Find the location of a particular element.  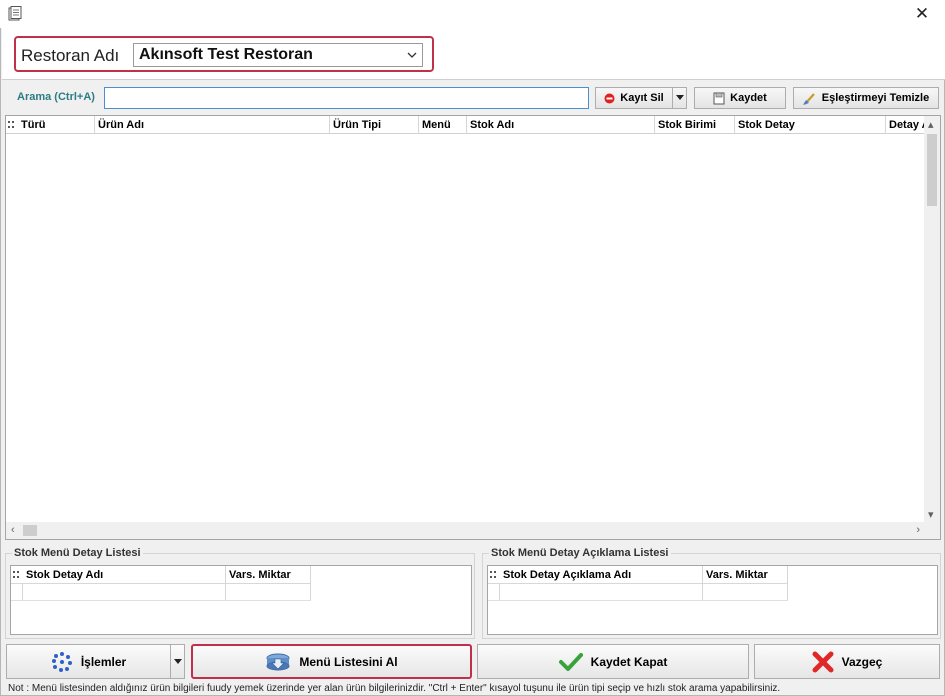

clear-brush-icon is located at coordinates (808, 98).